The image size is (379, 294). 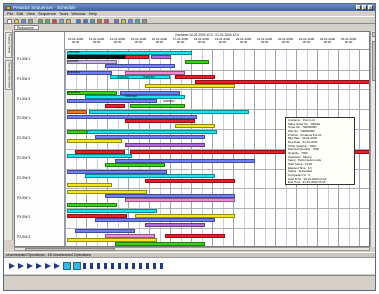 What do you see at coordinates (370, 7) in the screenshot?
I see `close-button: ×` at bounding box center [370, 7].